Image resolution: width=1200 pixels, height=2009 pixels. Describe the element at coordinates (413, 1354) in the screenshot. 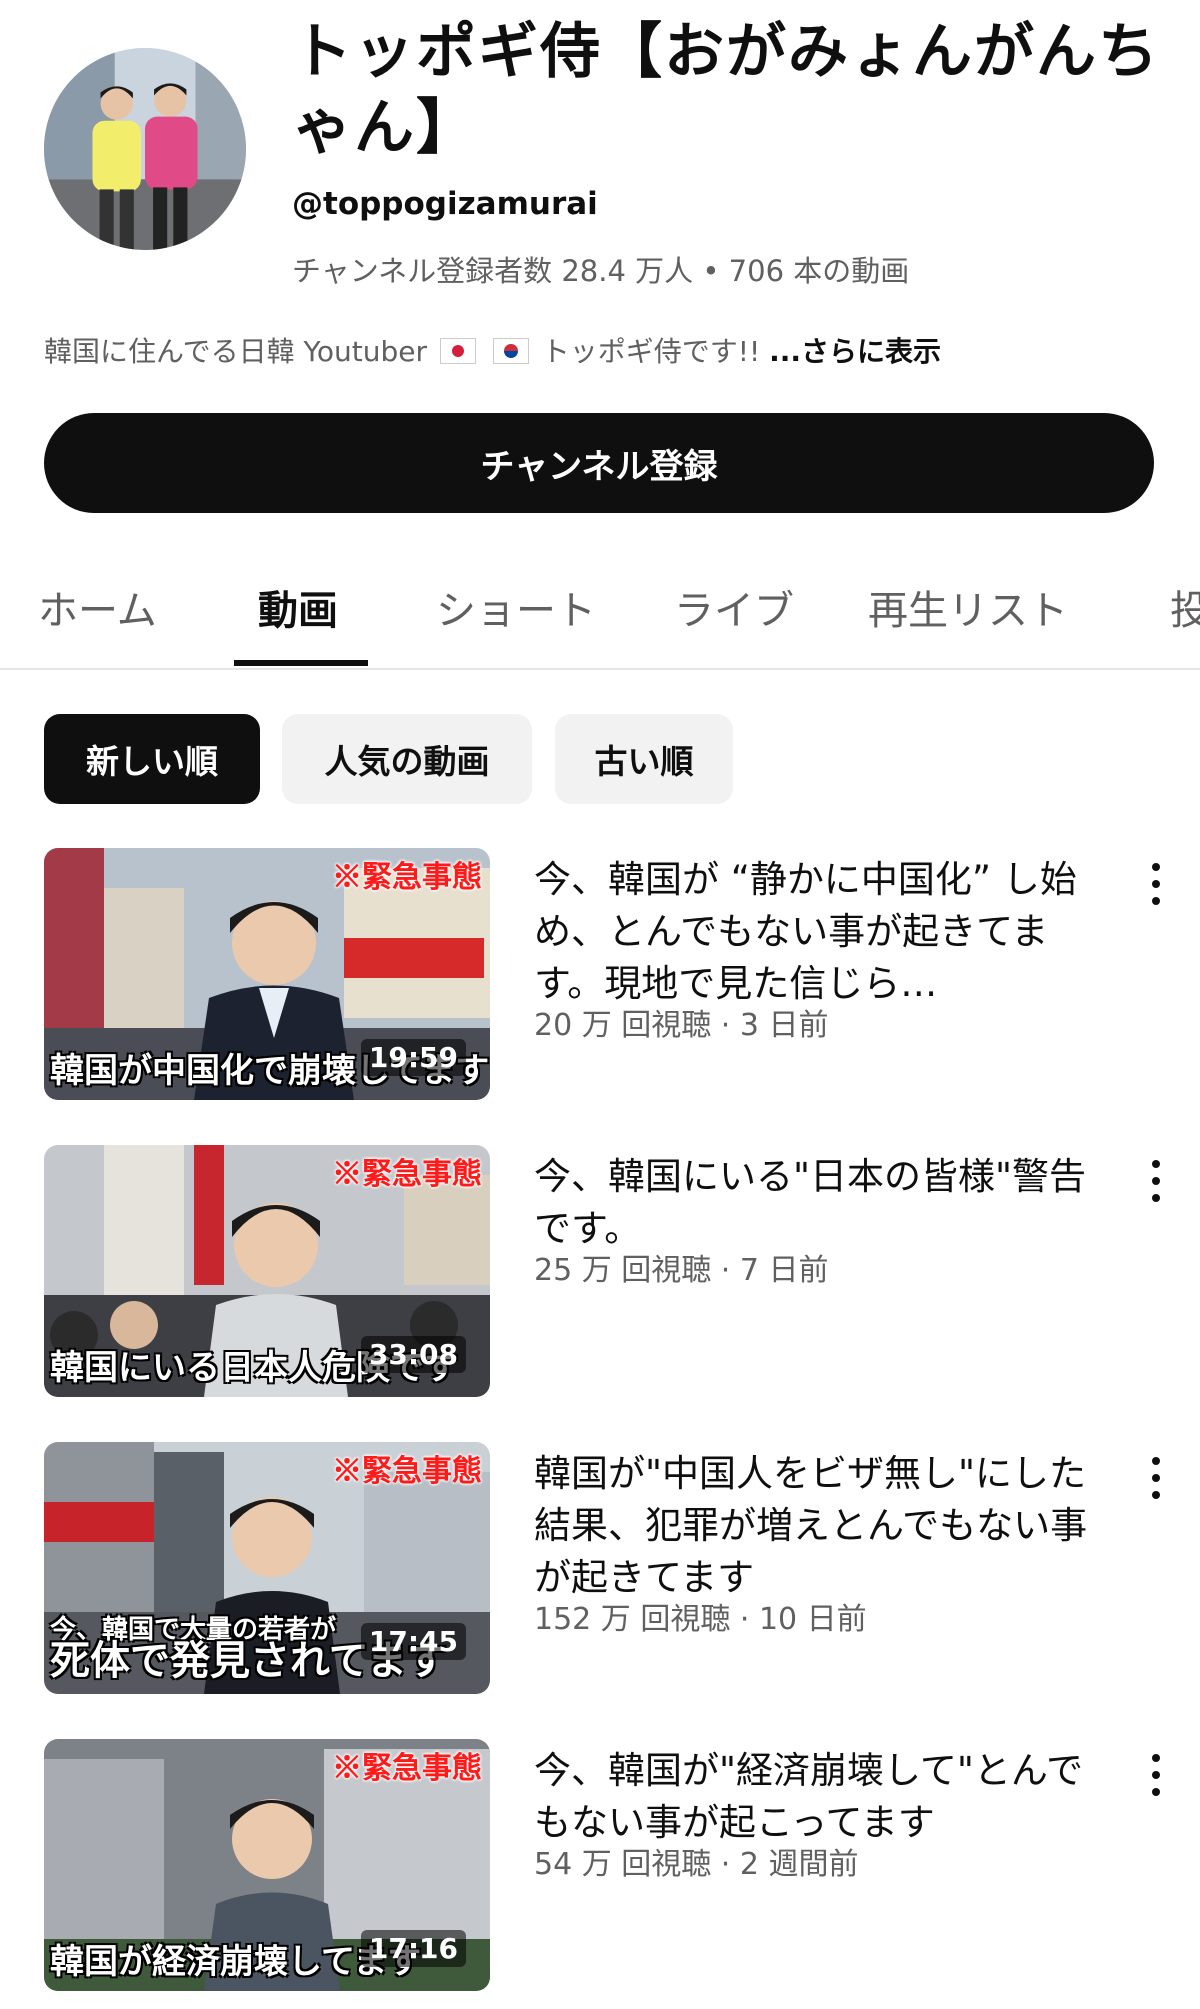

I see `video-duration: 33:08` at that location.